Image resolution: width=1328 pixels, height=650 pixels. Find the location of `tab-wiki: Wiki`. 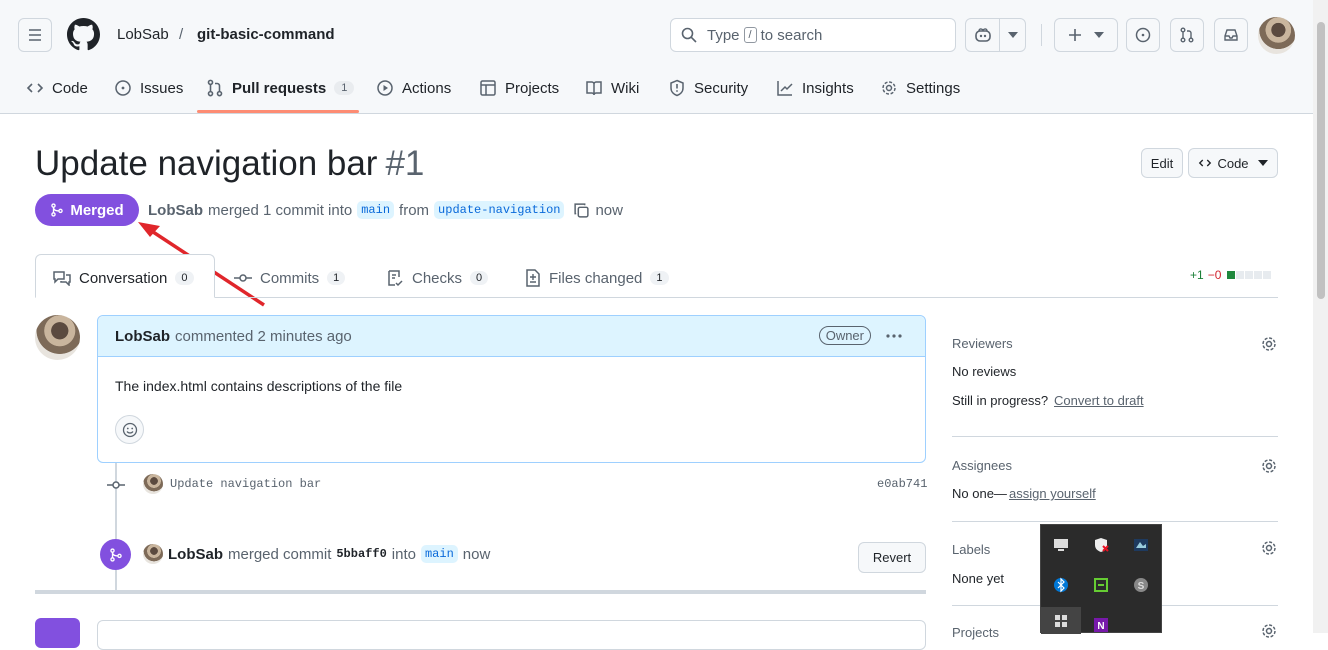

tab-wiki: Wiki is located at coordinates (612, 88).